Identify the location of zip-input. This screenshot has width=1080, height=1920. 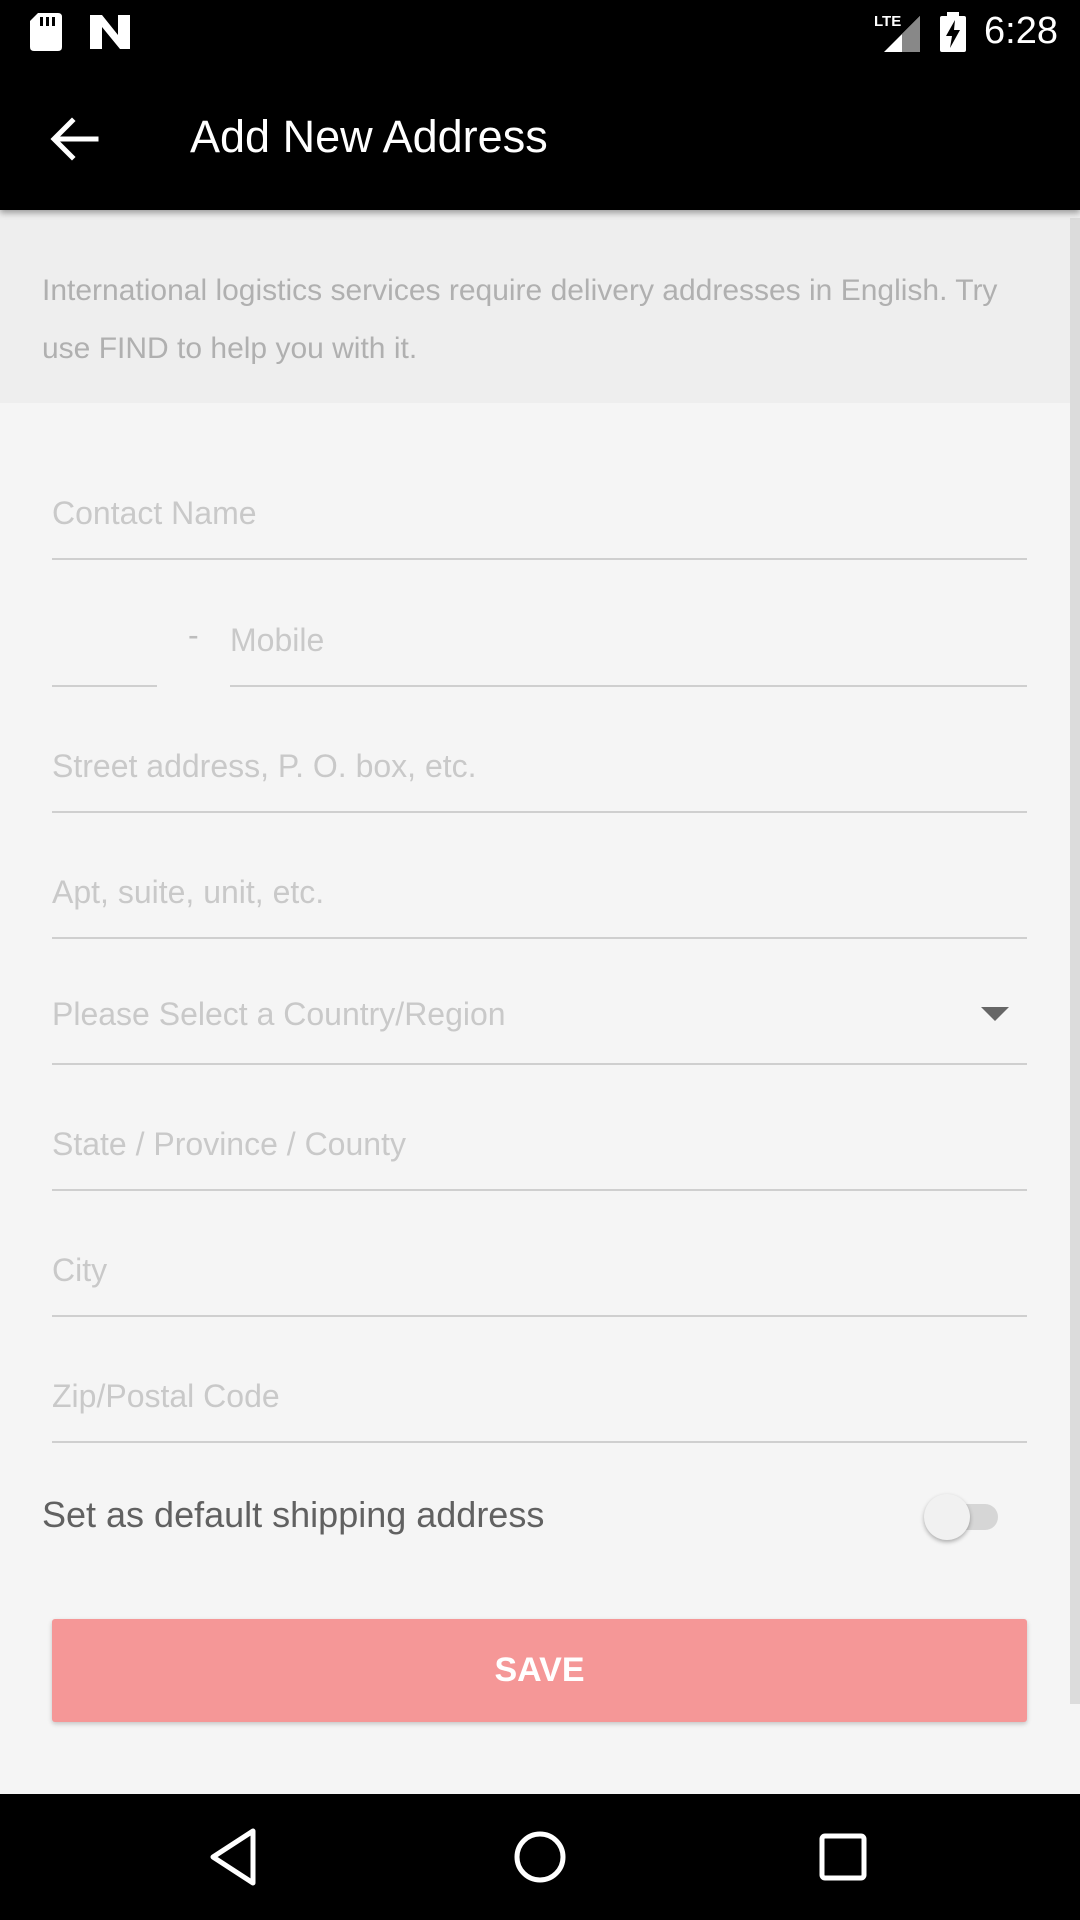
(539, 1396).